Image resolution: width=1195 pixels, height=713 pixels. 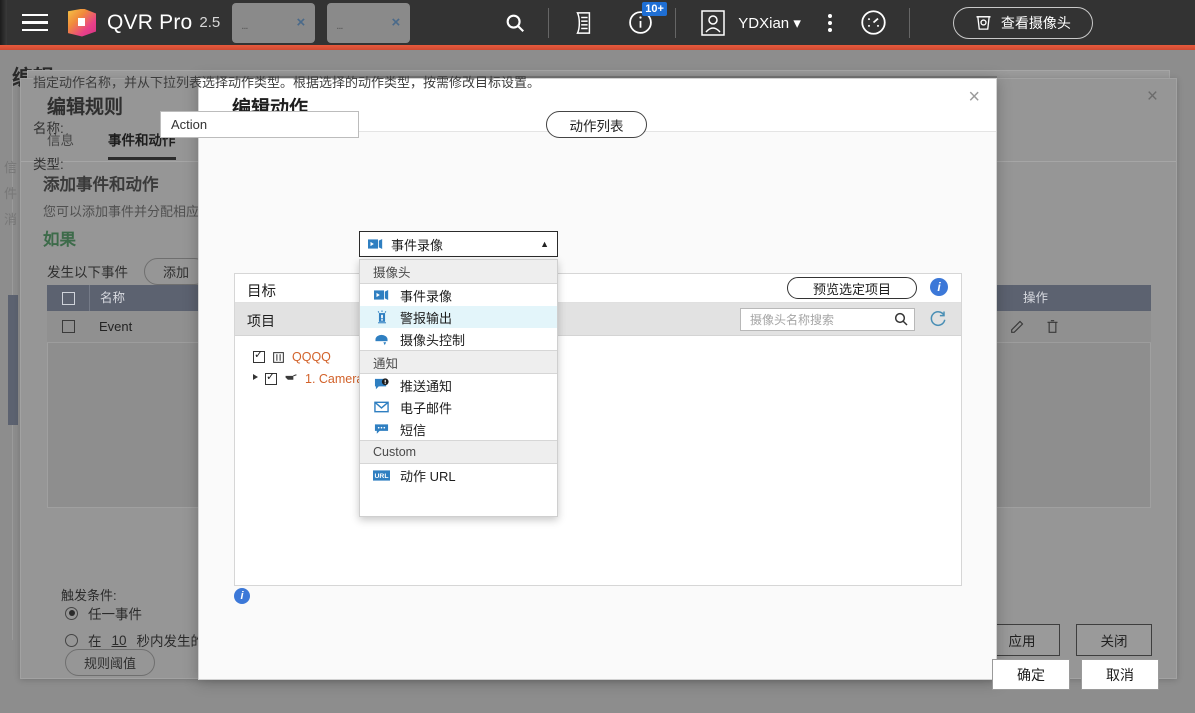 What do you see at coordinates (647, 18) in the screenshot?
I see `notification-info-icon: 10+` at bounding box center [647, 18].